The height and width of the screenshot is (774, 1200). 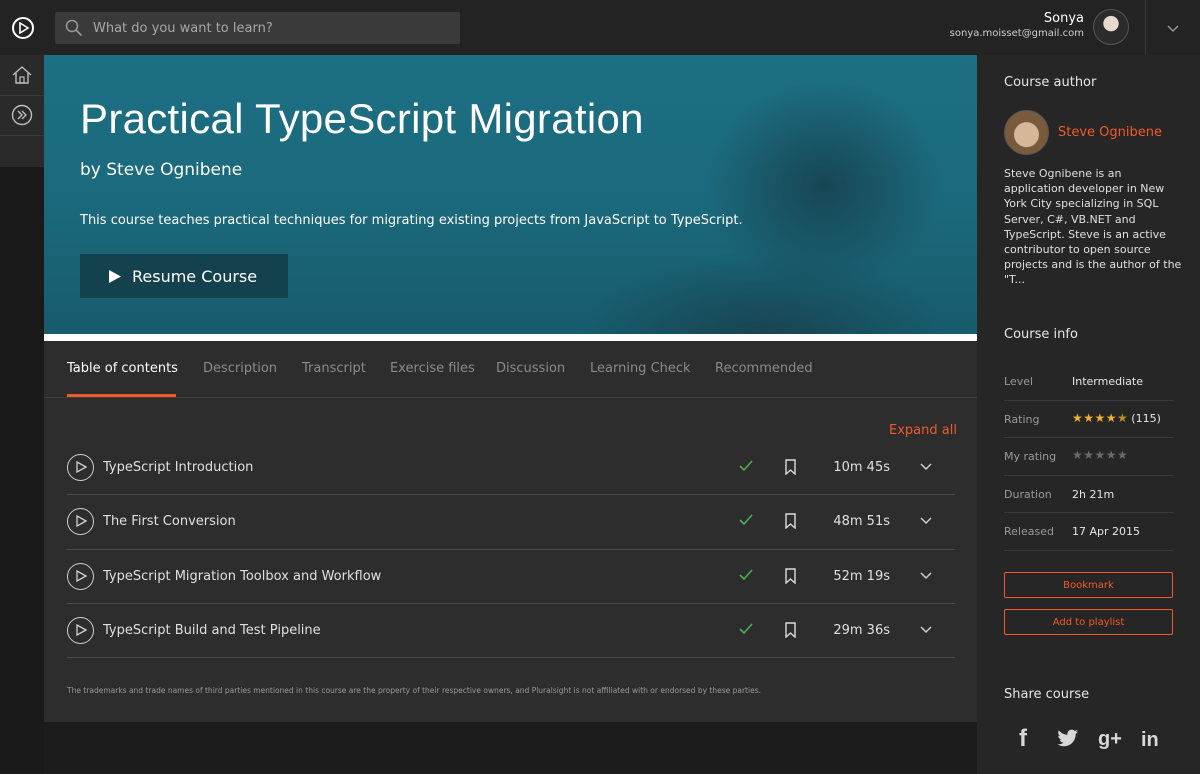 I want to click on info-label: Rating, so click(x=1022, y=419).